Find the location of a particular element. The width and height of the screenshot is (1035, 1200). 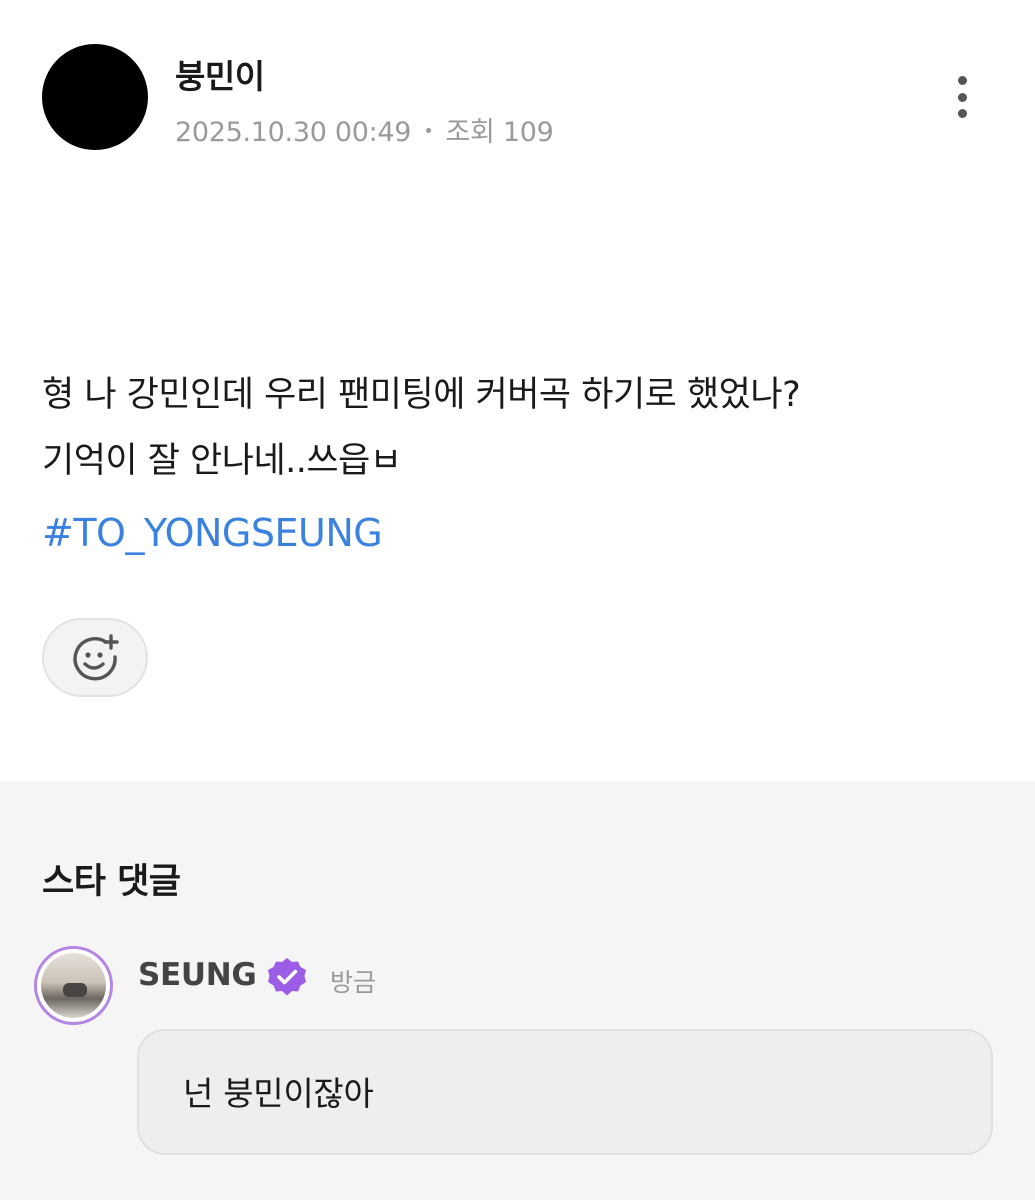

hashtag-link: #TO_YONGSEUNG is located at coordinates (212, 533).